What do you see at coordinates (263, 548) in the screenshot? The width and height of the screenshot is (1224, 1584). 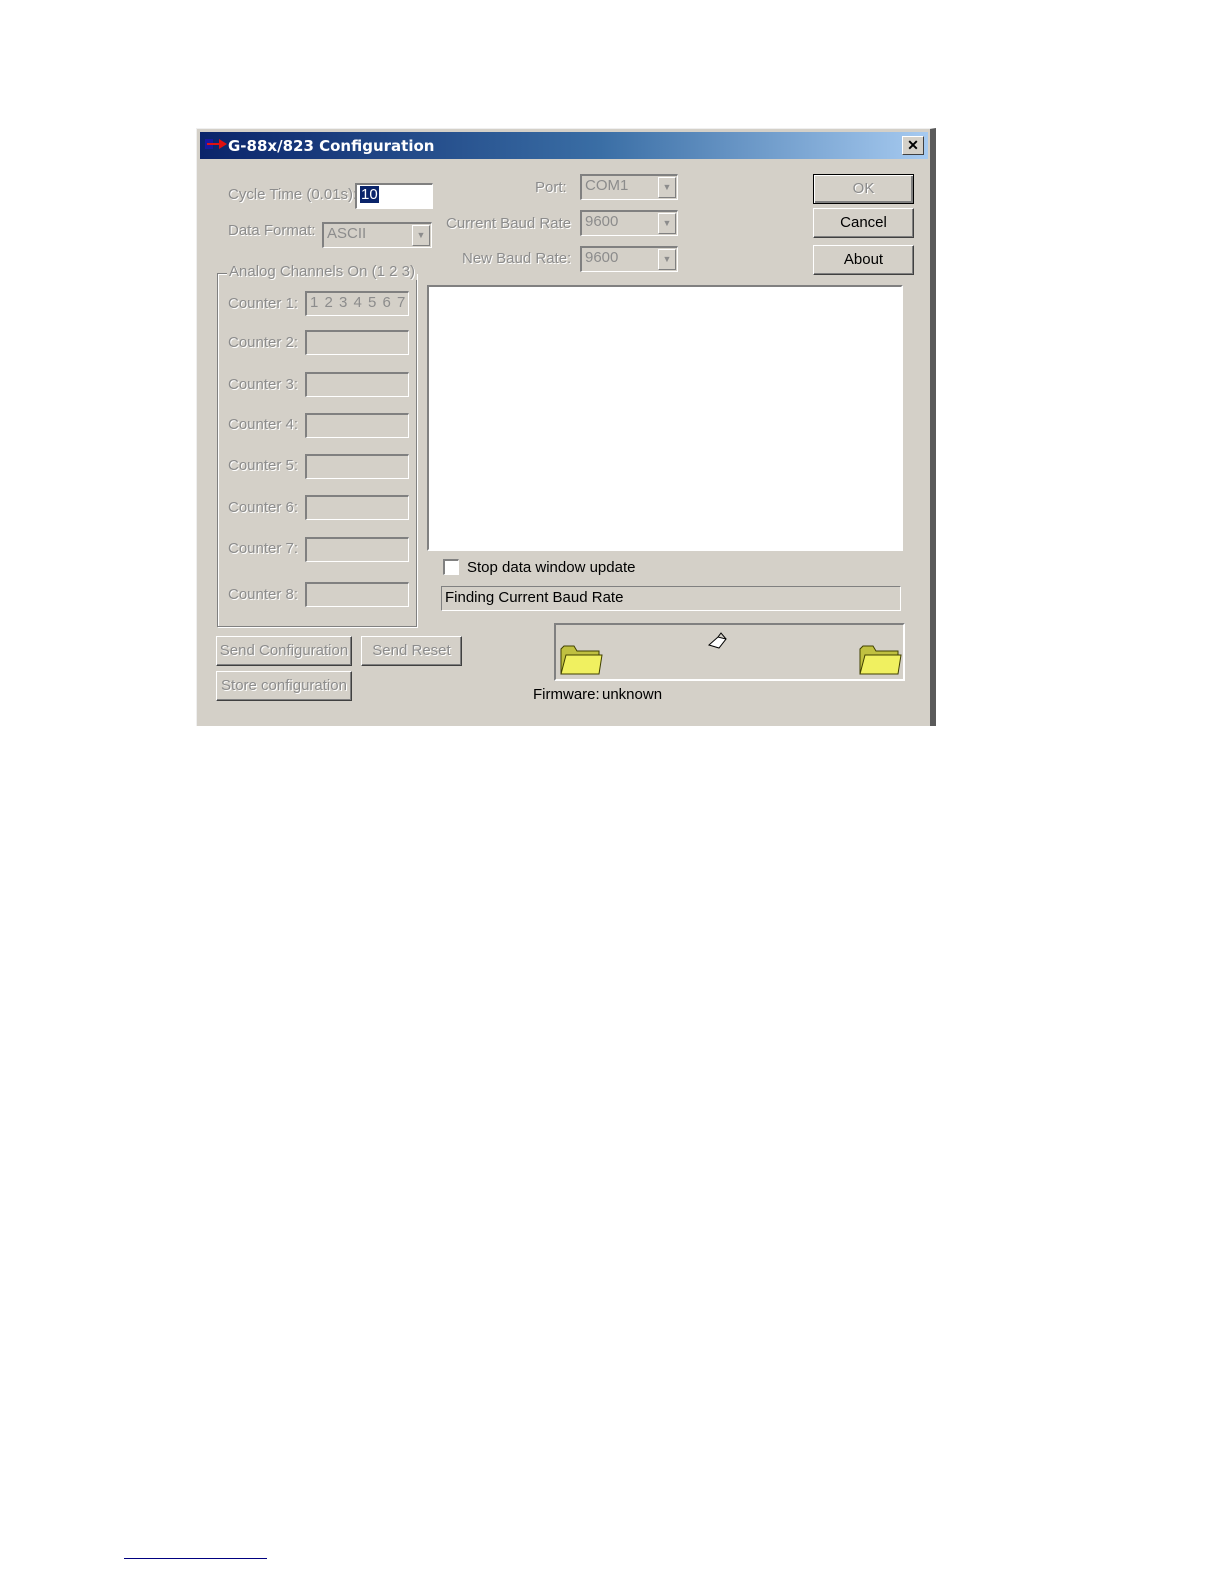 I see `counter-7-label: Counter 7:` at bounding box center [263, 548].